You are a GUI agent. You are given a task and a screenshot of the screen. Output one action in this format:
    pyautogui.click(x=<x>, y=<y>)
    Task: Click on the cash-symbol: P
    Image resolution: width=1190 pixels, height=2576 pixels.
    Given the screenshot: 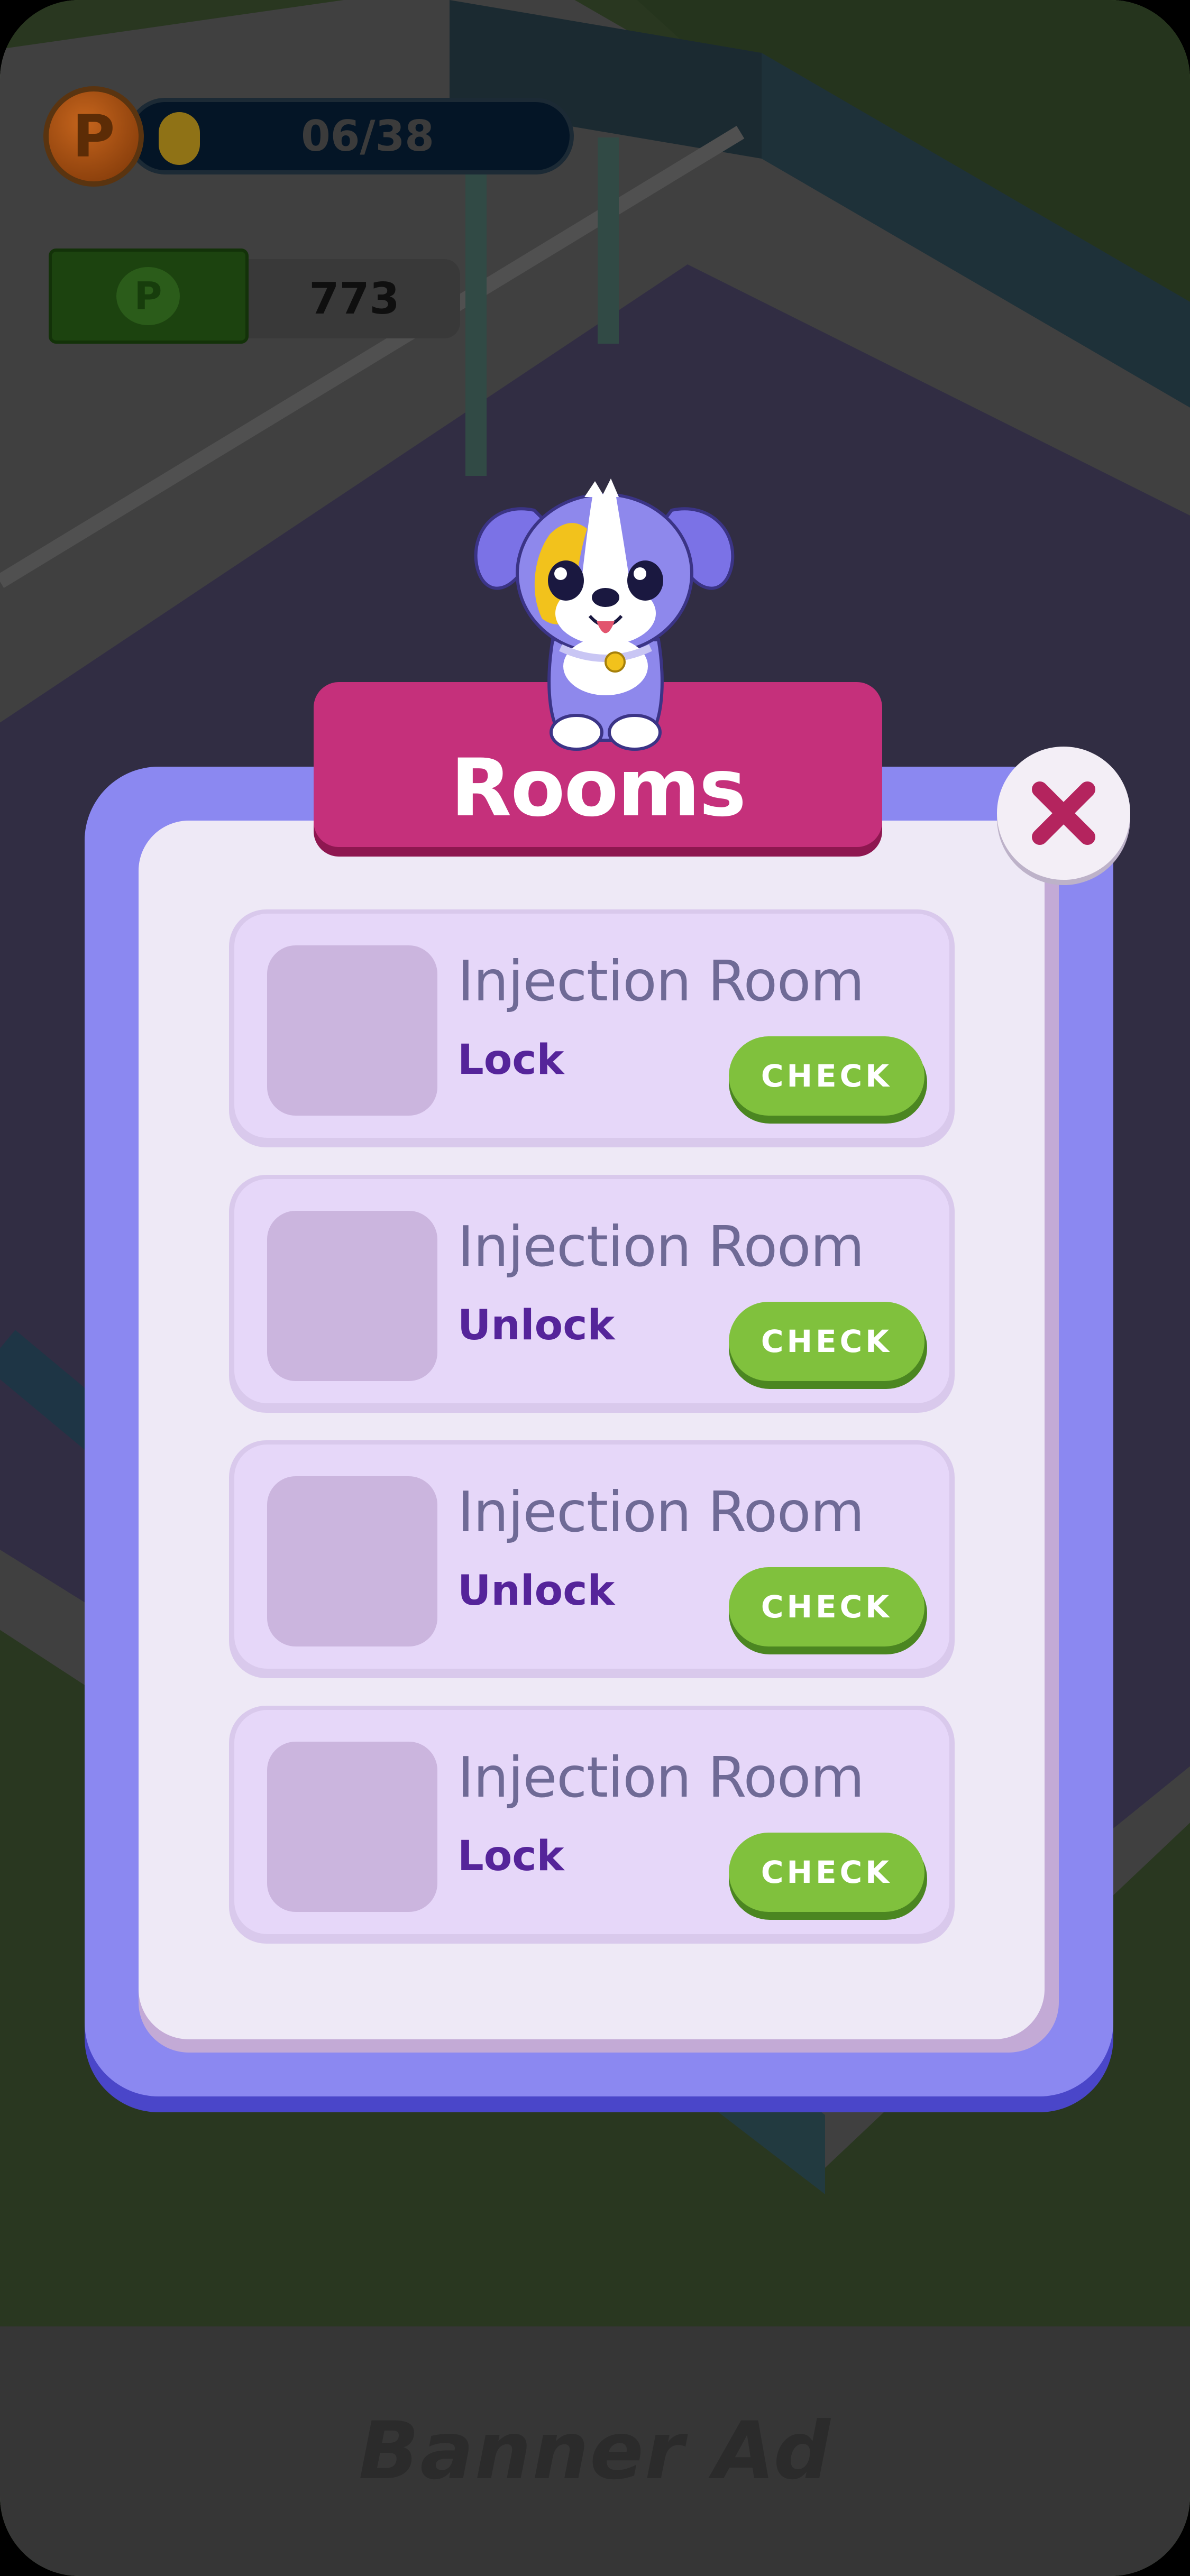 What is the action you would take?
    pyautogui.click(x=148, y=296)
    